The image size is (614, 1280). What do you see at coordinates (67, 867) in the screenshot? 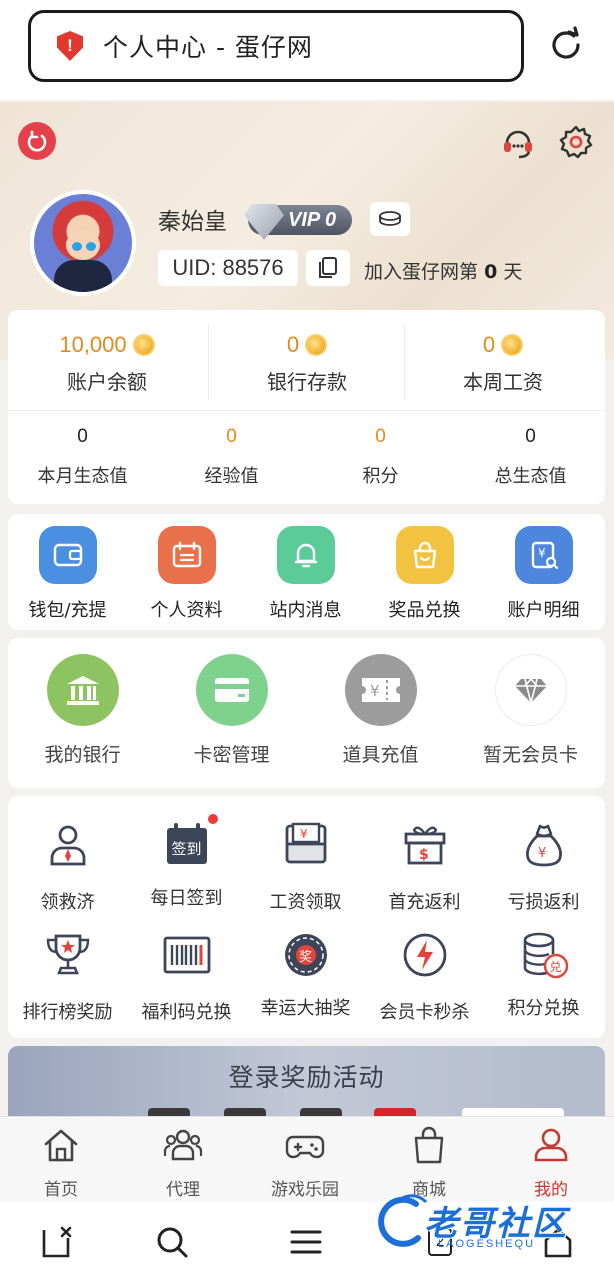
I see `feature-relief: 领救济` at bounding box center [67, 867].